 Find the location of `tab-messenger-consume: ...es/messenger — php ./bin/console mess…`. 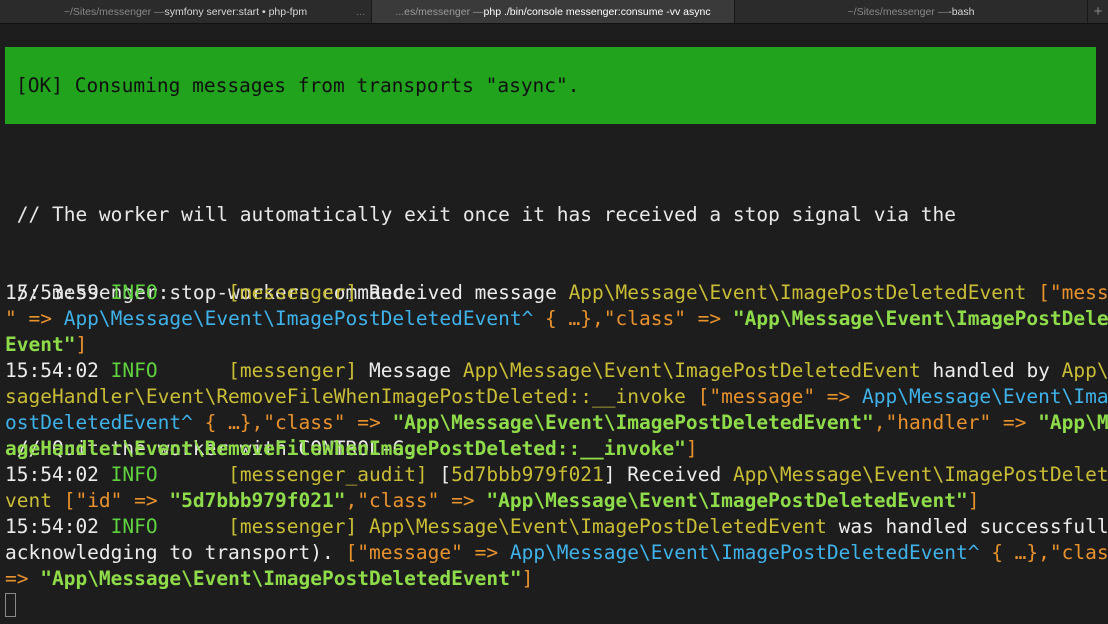

tab-messenger-consume: ...es/messenger — php ./bin/console mess… is located at coordinates (553, 11).